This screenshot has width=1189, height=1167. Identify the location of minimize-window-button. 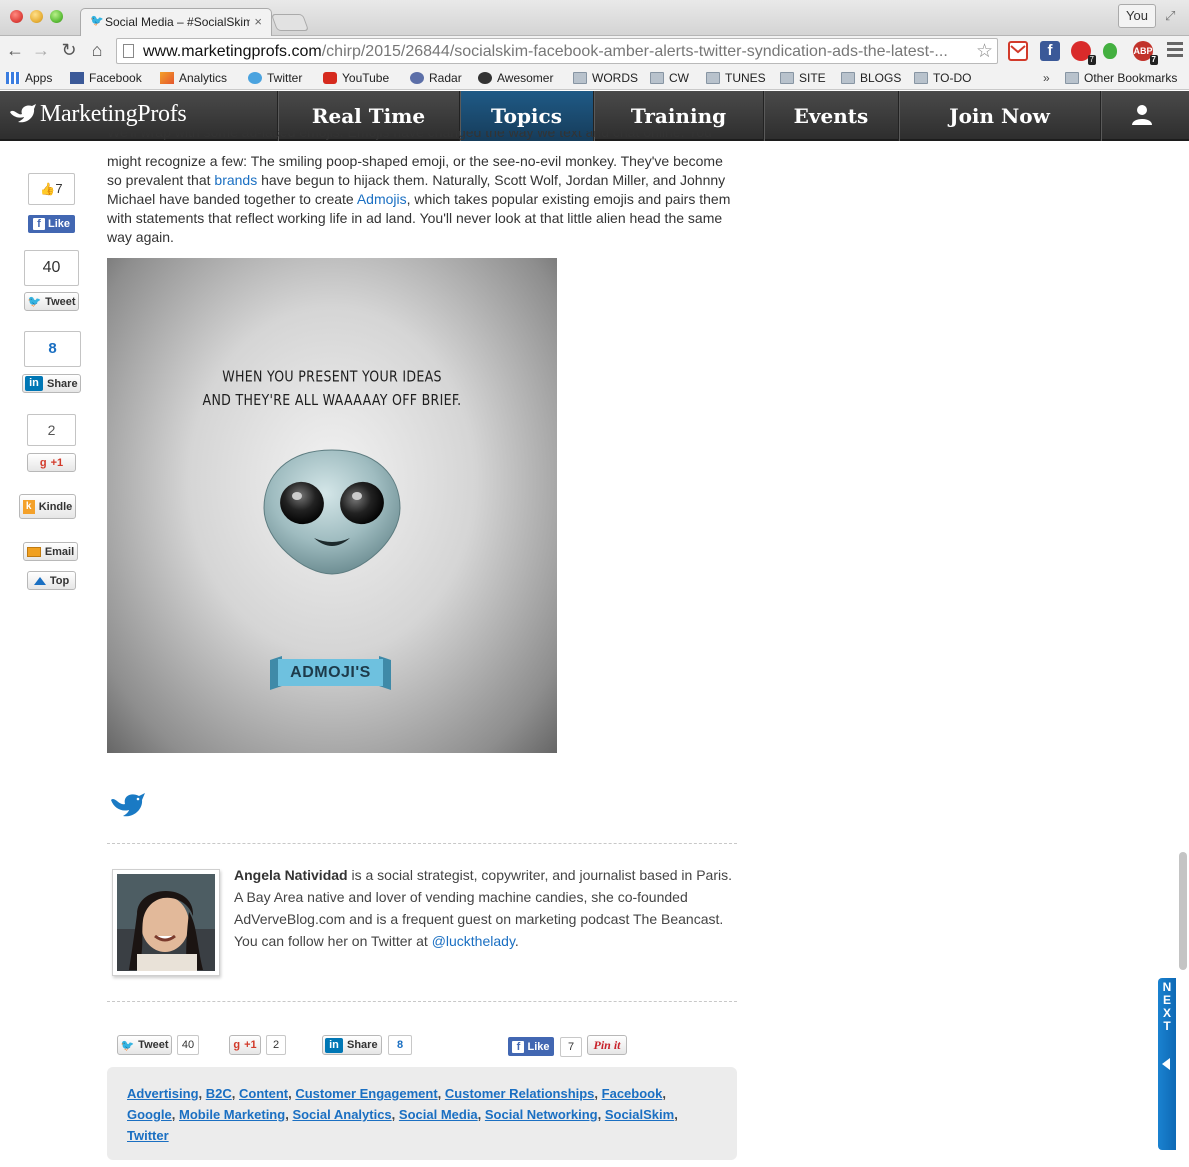
(36, 16).